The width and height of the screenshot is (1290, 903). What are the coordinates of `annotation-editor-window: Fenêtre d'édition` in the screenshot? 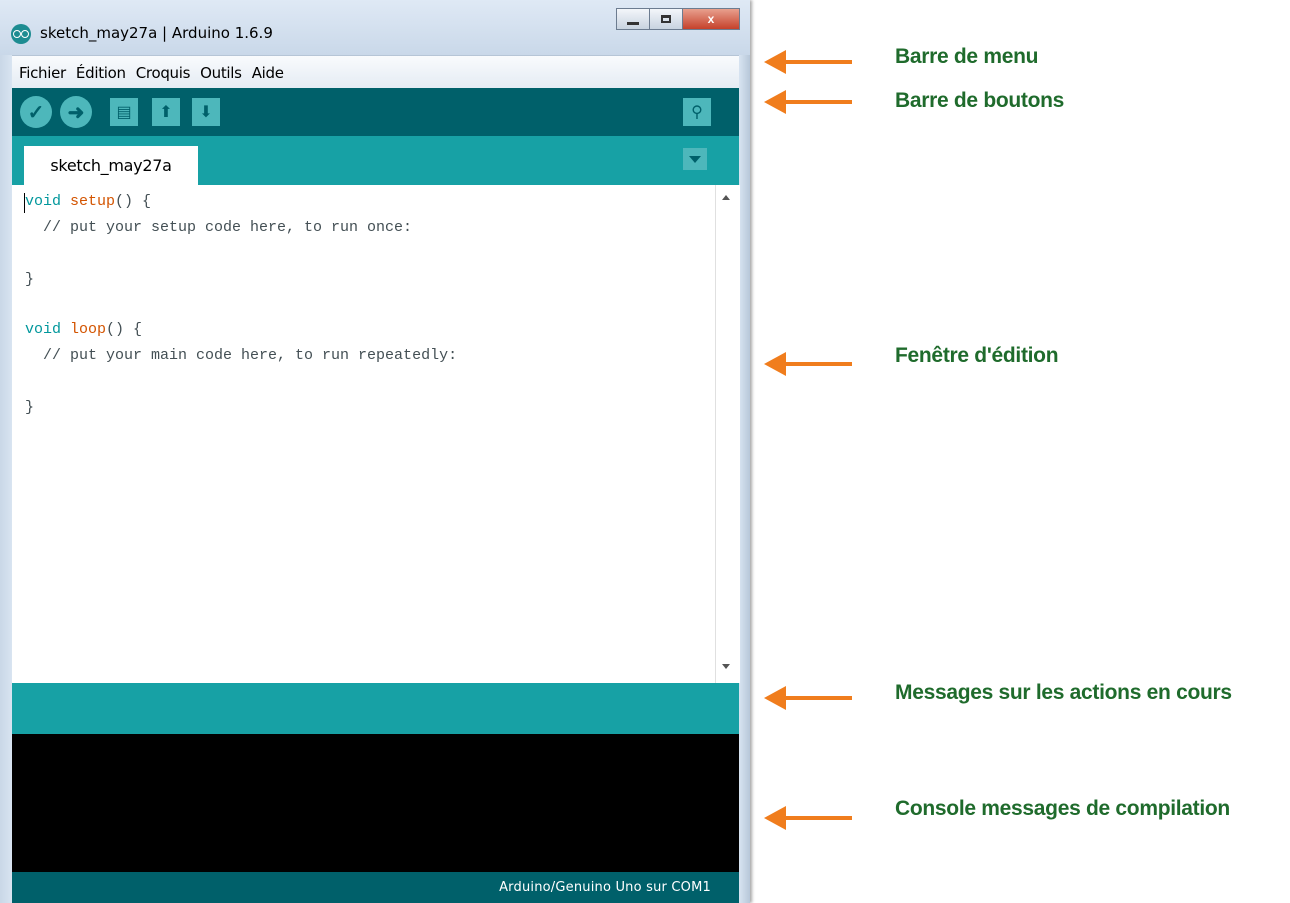 It's located at (977, 355).